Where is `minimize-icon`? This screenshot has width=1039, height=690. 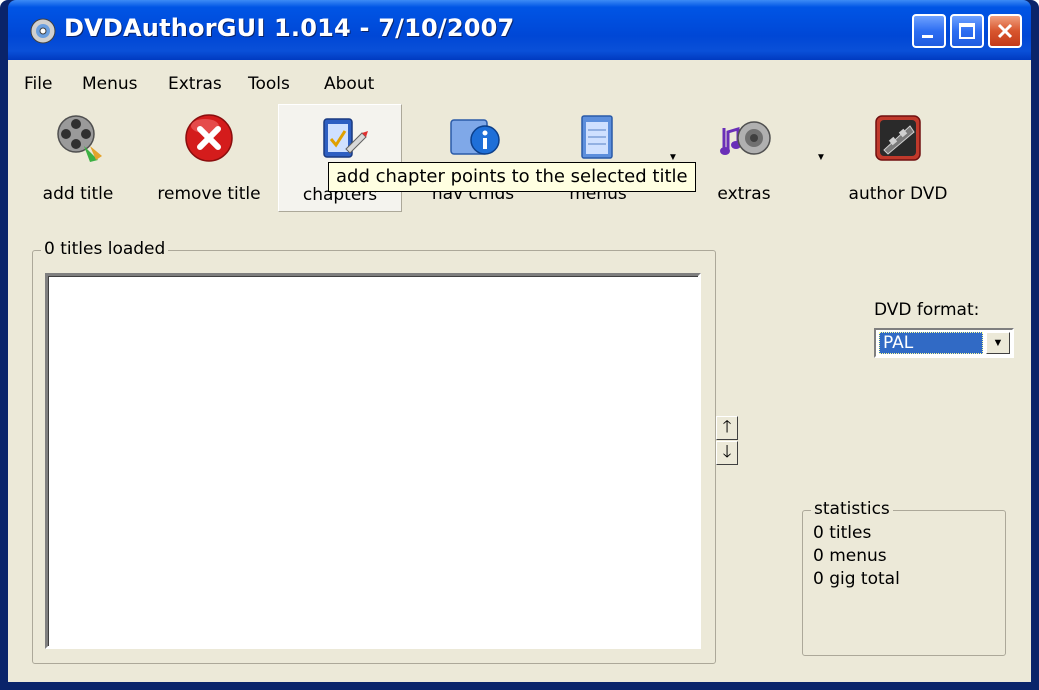 minimize-icon is located at coordinates (927, 36).